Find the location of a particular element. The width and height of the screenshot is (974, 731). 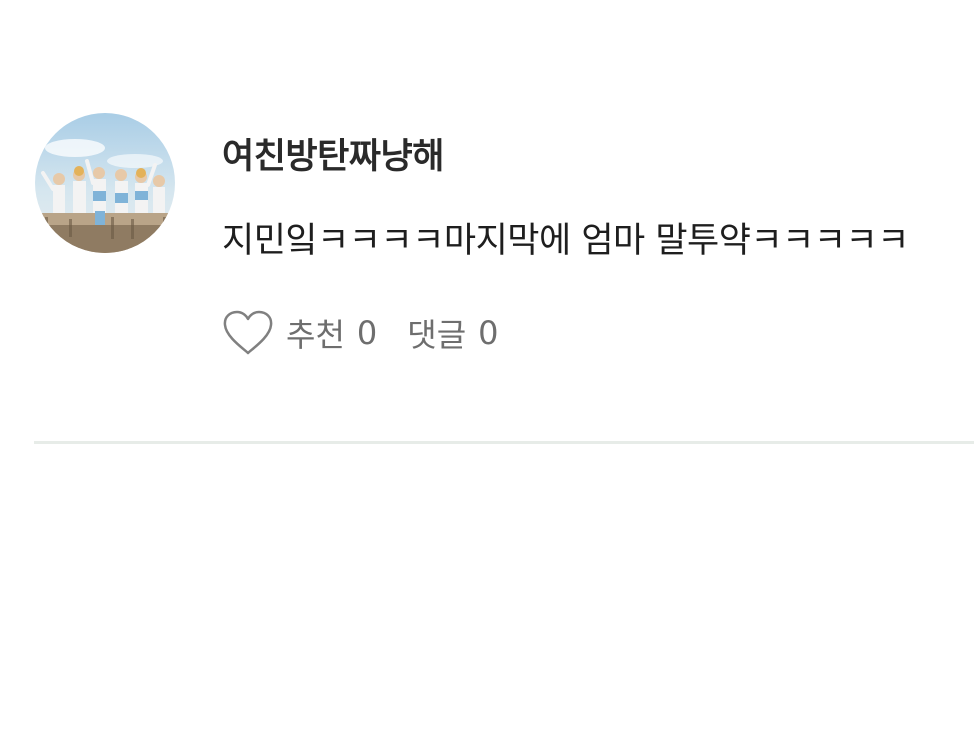

comment-text: 지민잌ㅋㅋㅋㅋ마지막에 엄마 말투약ㅋㅋㅋㅋㅋ is located at coordinates (565, 241).